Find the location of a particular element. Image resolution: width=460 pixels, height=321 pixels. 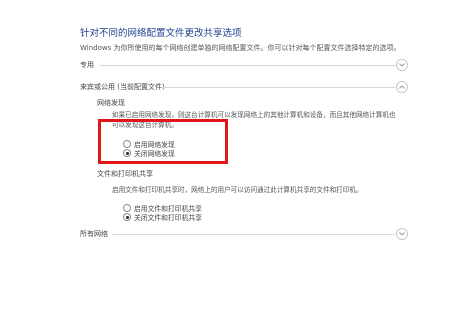

page-title: 针对不同的网络配置文件更改共享选项 is located at coordinates (161, 33).